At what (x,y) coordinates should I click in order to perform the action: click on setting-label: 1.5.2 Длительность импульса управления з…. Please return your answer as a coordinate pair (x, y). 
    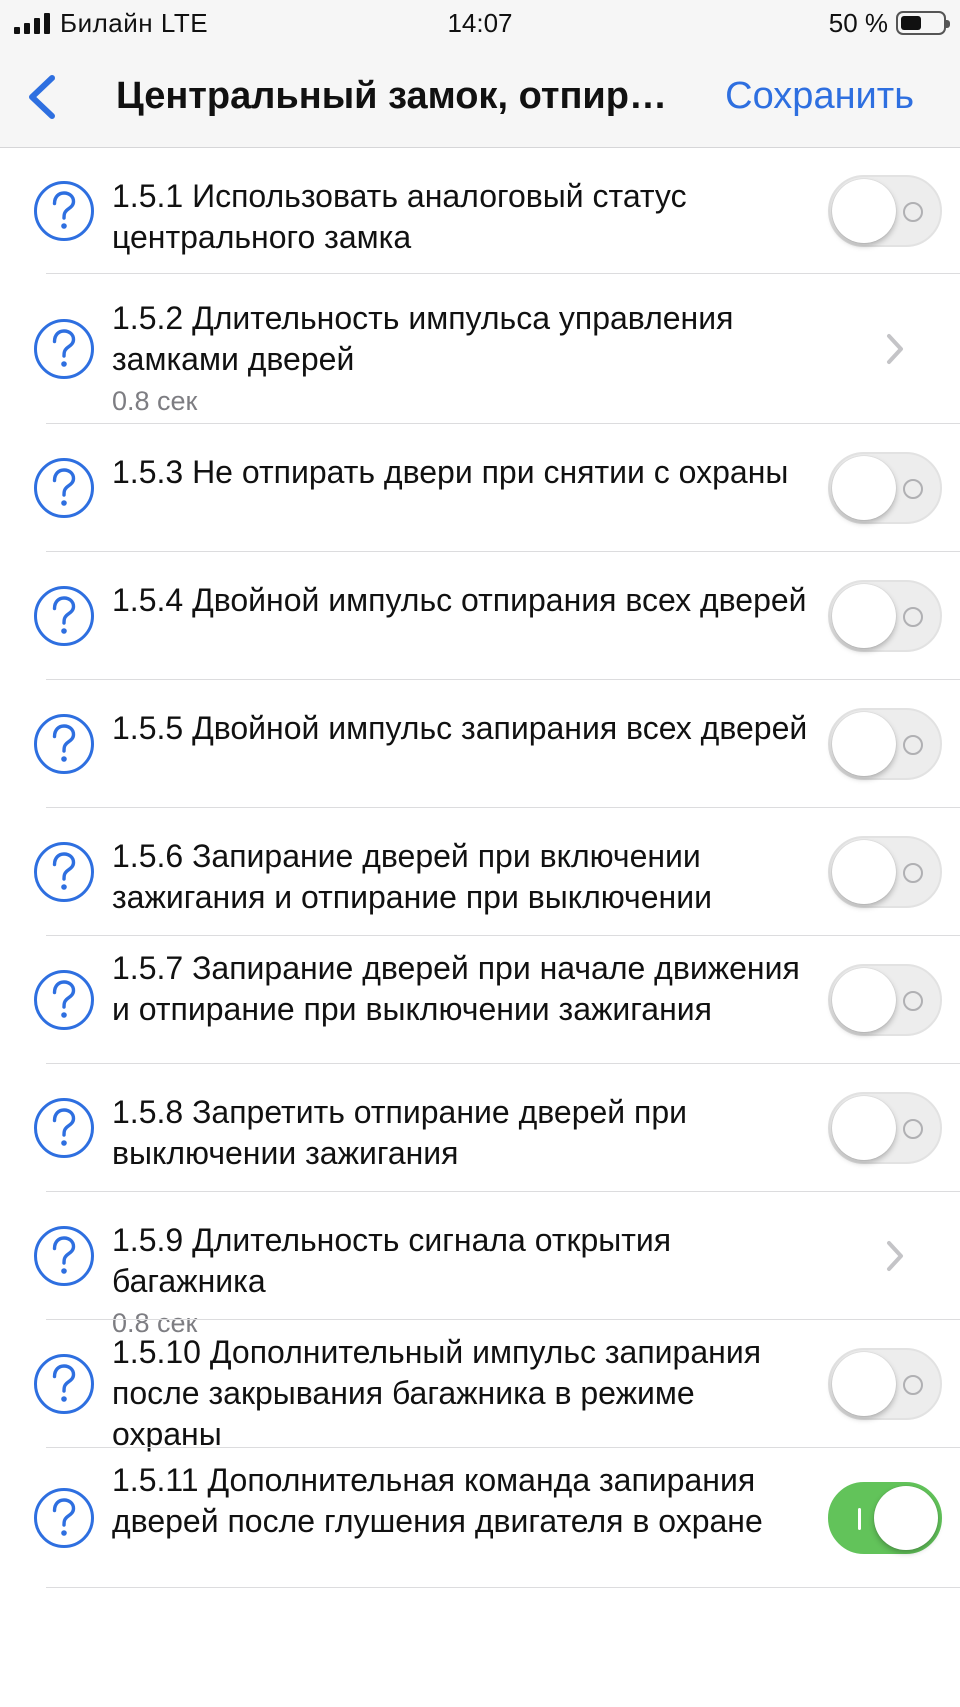
    Looking at the image, I should click on (423, 338).